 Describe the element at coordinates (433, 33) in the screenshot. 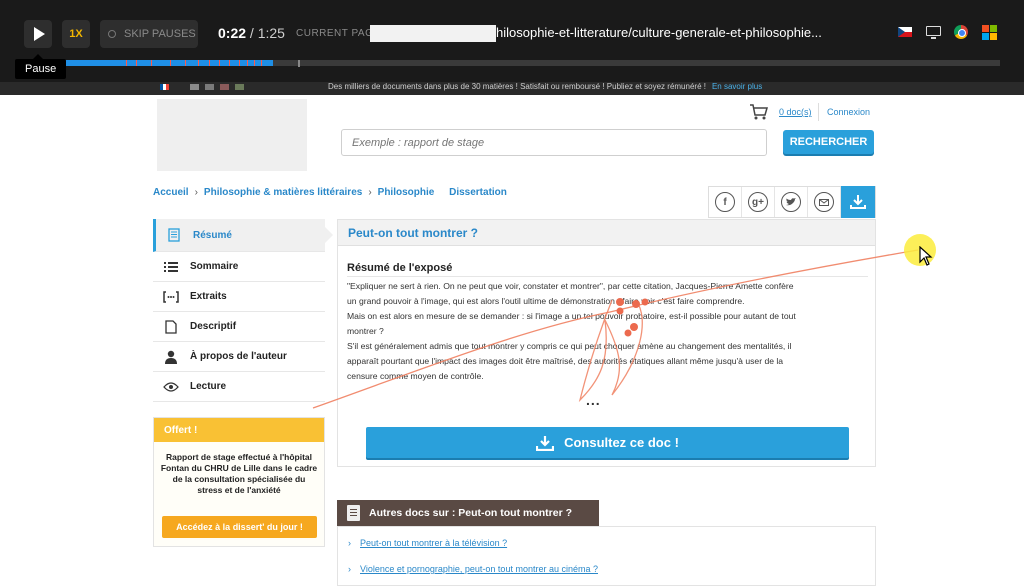

I see `redacted-url-part` at that location.